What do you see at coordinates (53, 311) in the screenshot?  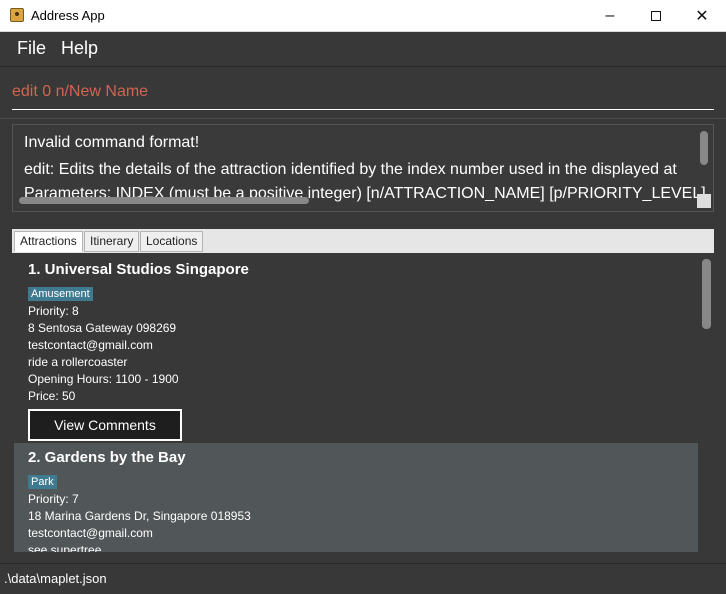 I see `attraction-priority: Priority: 8` at bounding box center [53, 311].